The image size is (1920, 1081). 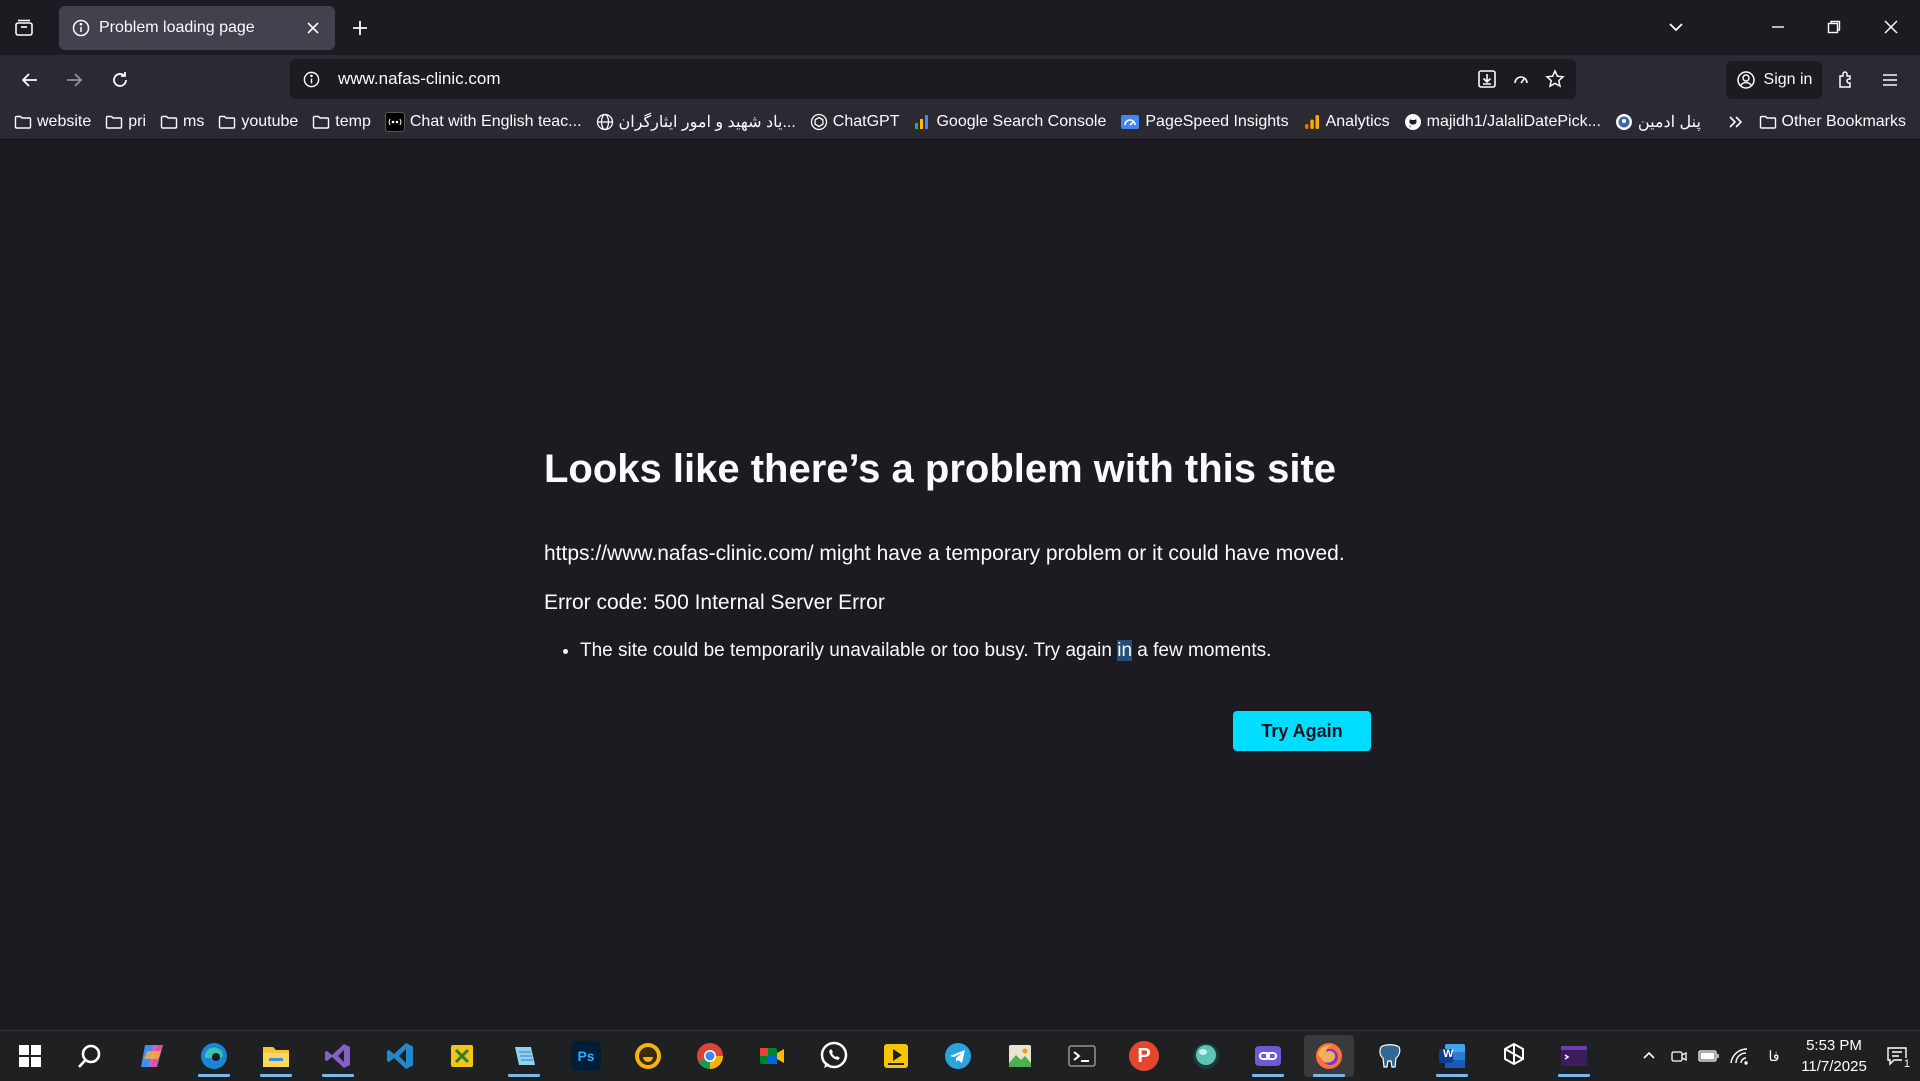 I want to click on whatsapp-icon, so click(x=834, y=1056).